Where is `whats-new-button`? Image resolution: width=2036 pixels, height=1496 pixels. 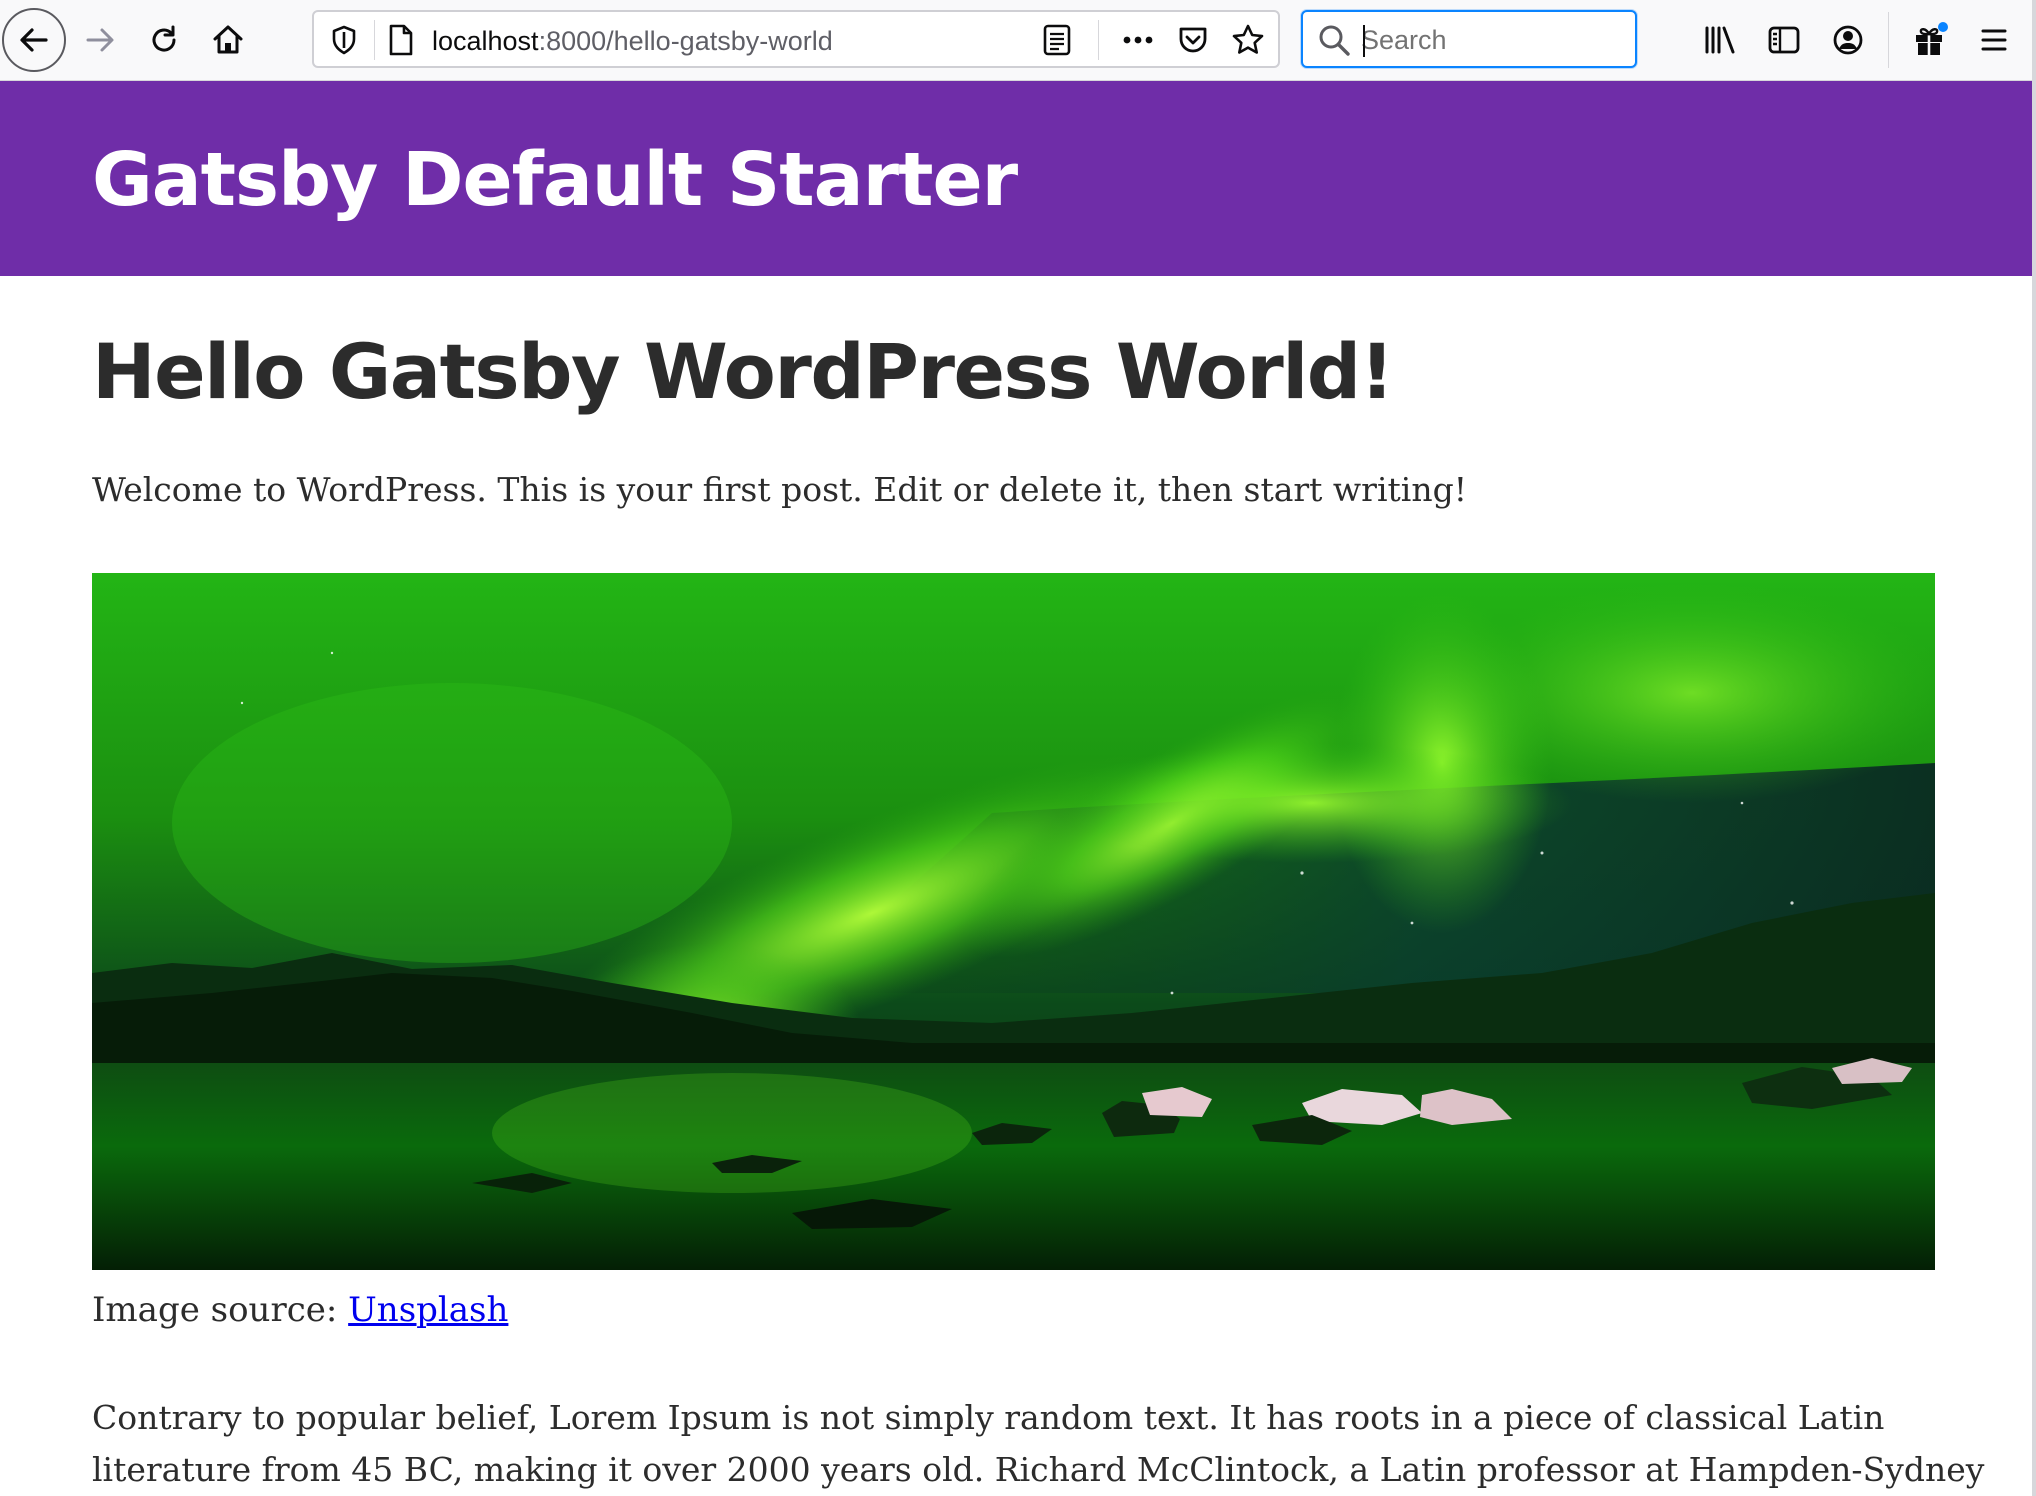 whats-new-button is located at coordinates (1930, 40).